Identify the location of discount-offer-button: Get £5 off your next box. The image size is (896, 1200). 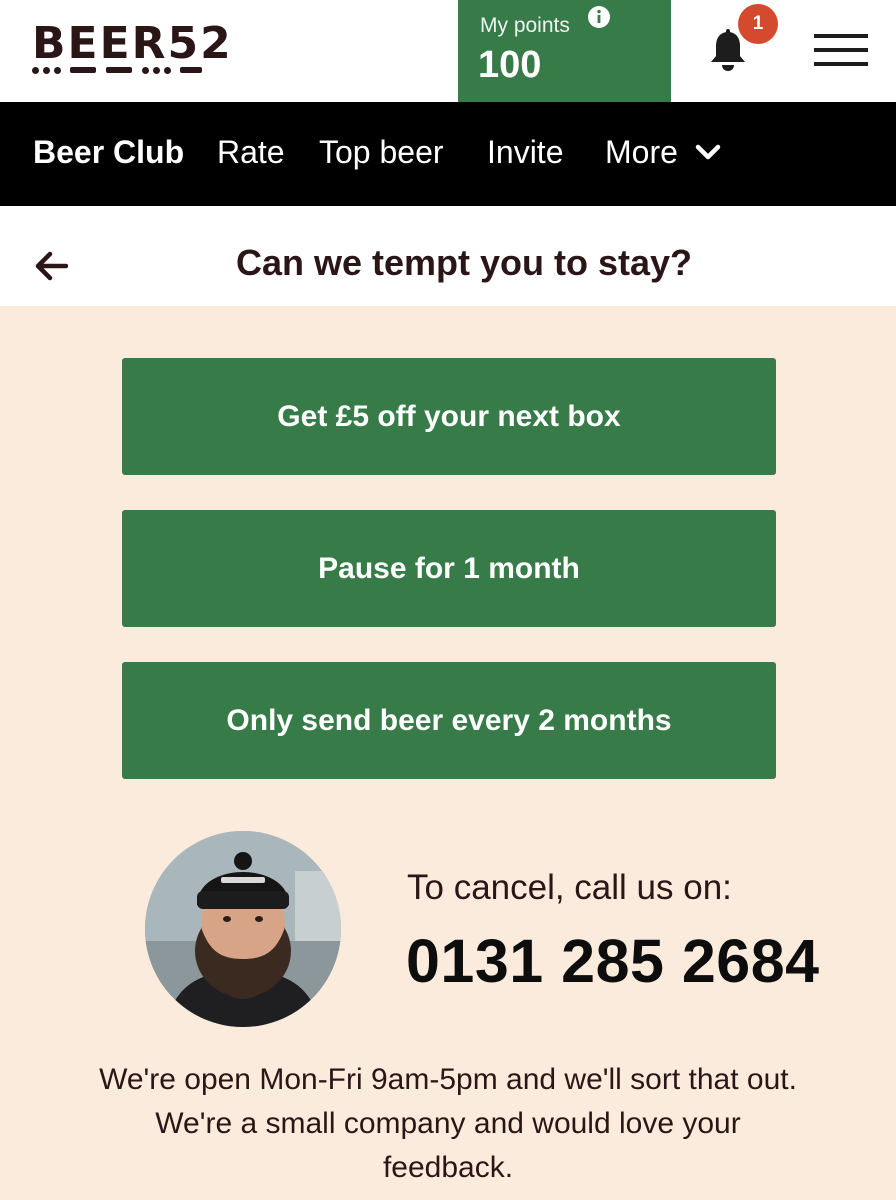
(449, 416).